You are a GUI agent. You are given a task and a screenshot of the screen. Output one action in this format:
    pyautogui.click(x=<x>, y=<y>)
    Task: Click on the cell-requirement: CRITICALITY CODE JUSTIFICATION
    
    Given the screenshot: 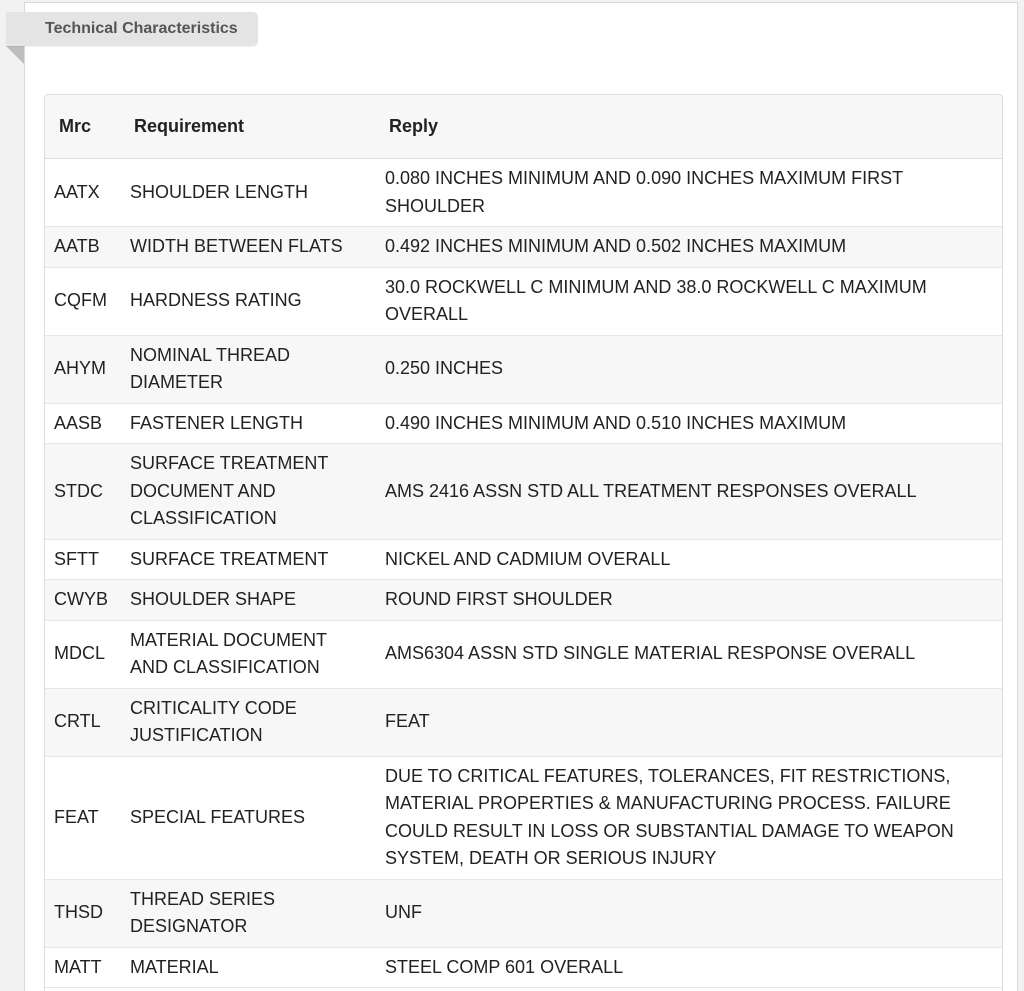 What is the action you would take?
    pyautogui.click(x=248, y=722)
    